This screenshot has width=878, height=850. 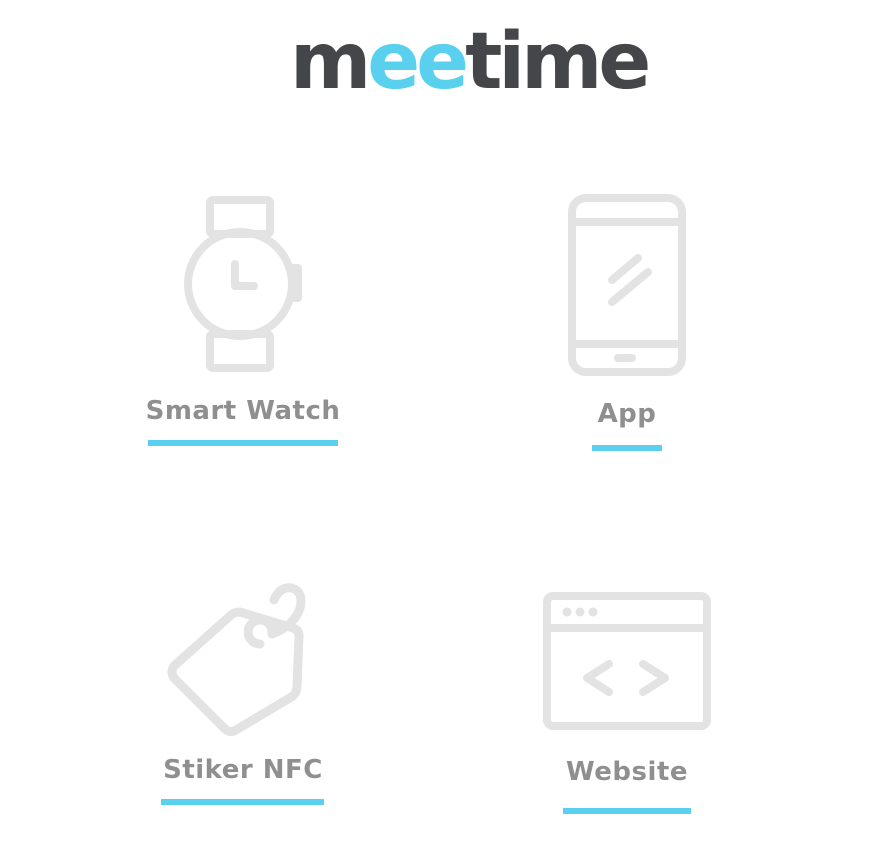 I want to click on stiker-nfc-label: Stiker NFC, so click(x=243, y=770).